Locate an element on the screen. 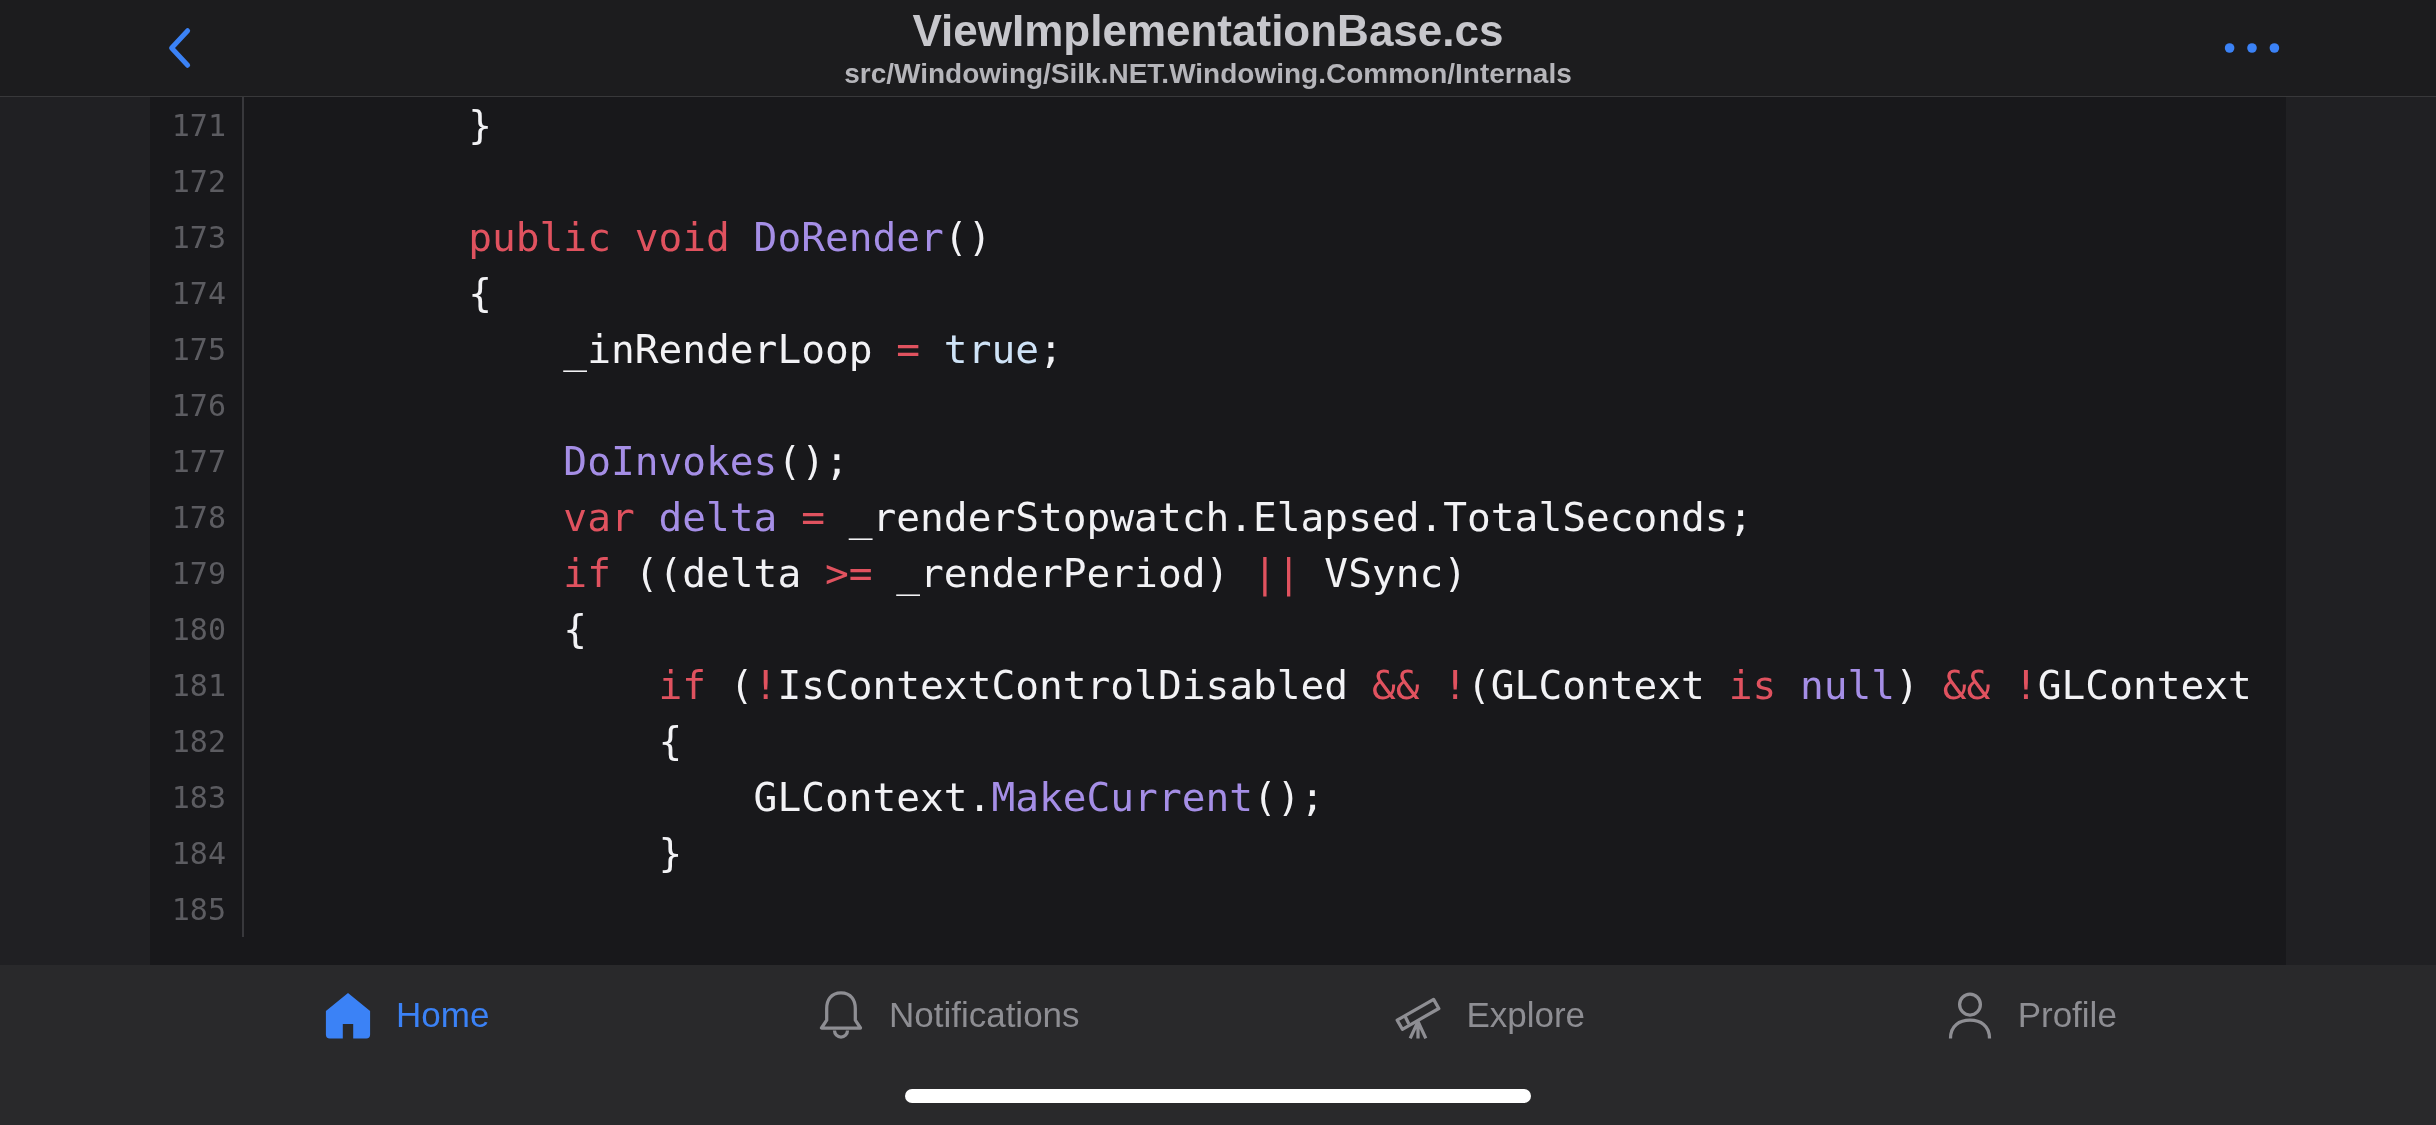  tab-item: Notifications is located at coordinates (947, 1015).